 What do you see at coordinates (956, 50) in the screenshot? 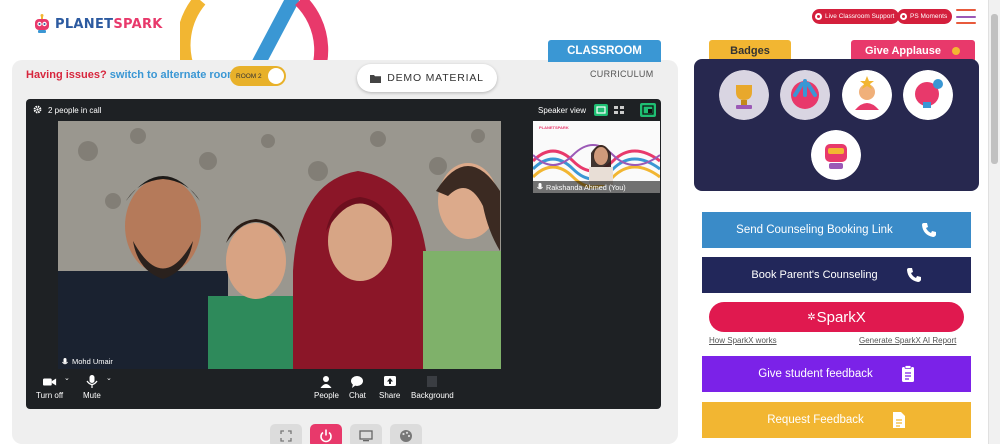
I see `clap-icon` at bounding box center [956, 50].